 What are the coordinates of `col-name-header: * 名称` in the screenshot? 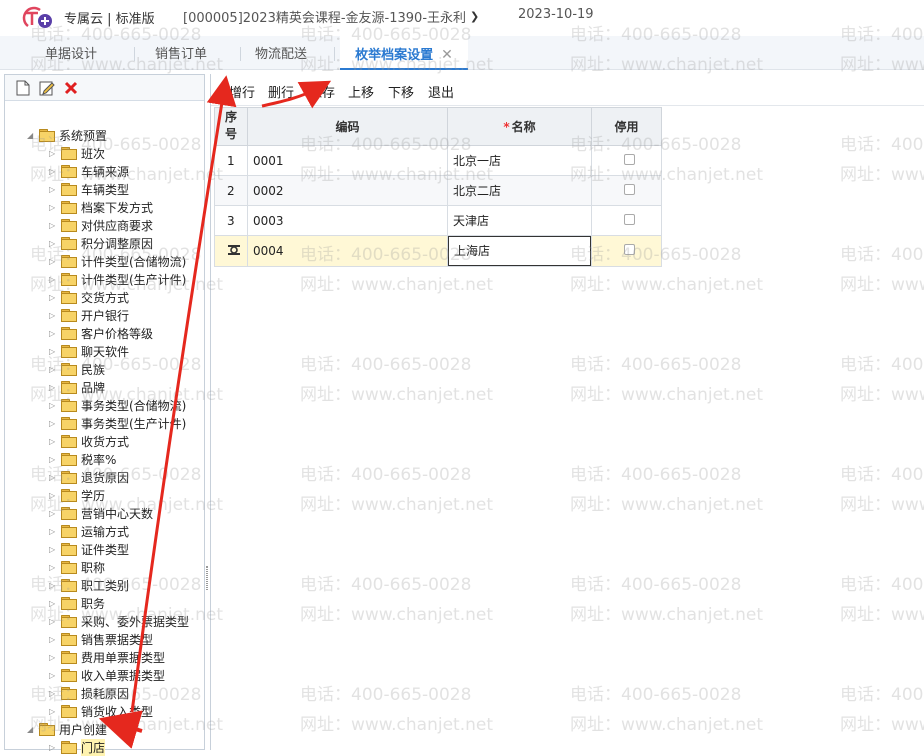 It's located at (519, 126).